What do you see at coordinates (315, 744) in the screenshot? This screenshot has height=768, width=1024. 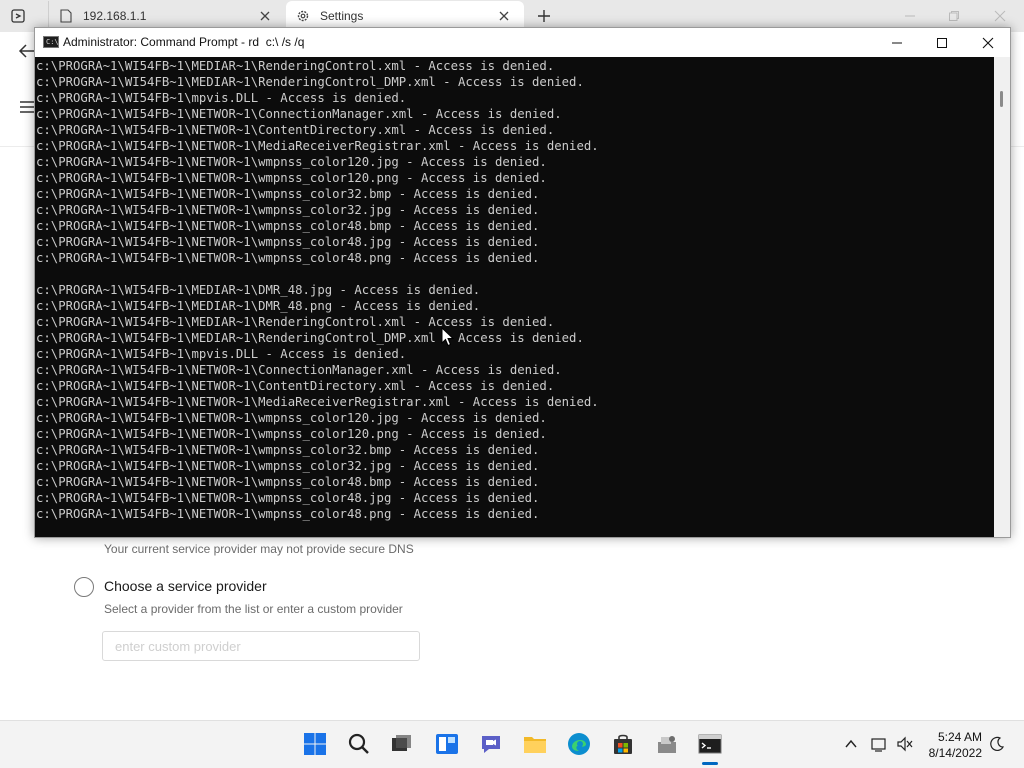 I see `start-icon` at bounding box center [315, 744].